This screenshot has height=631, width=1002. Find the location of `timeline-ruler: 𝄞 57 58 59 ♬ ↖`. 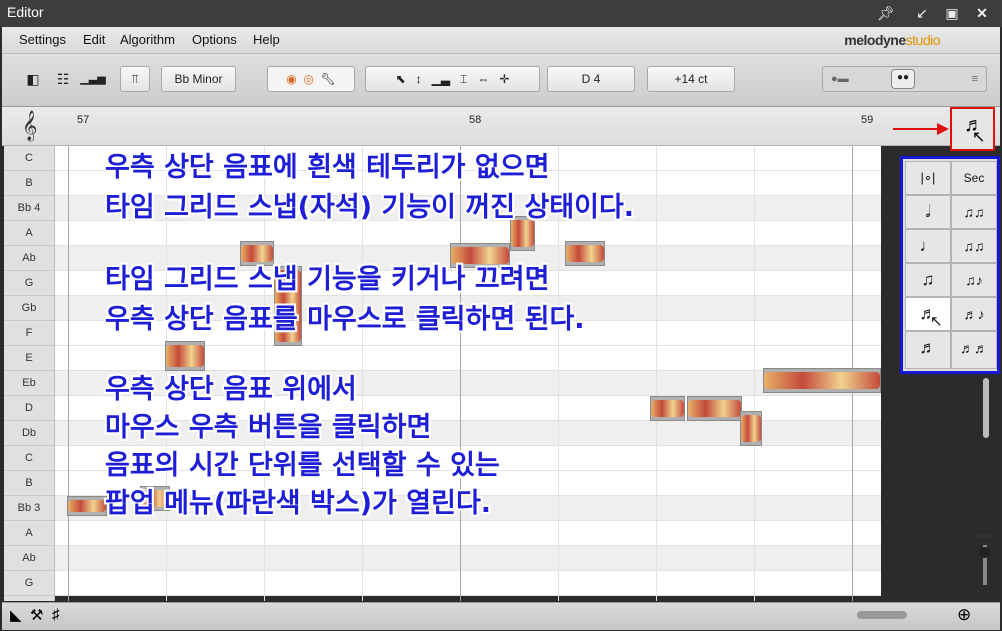

timeline-ruler: 𝄞 57 58 59 ♬ ↖ is located at coordinates (501, 129).